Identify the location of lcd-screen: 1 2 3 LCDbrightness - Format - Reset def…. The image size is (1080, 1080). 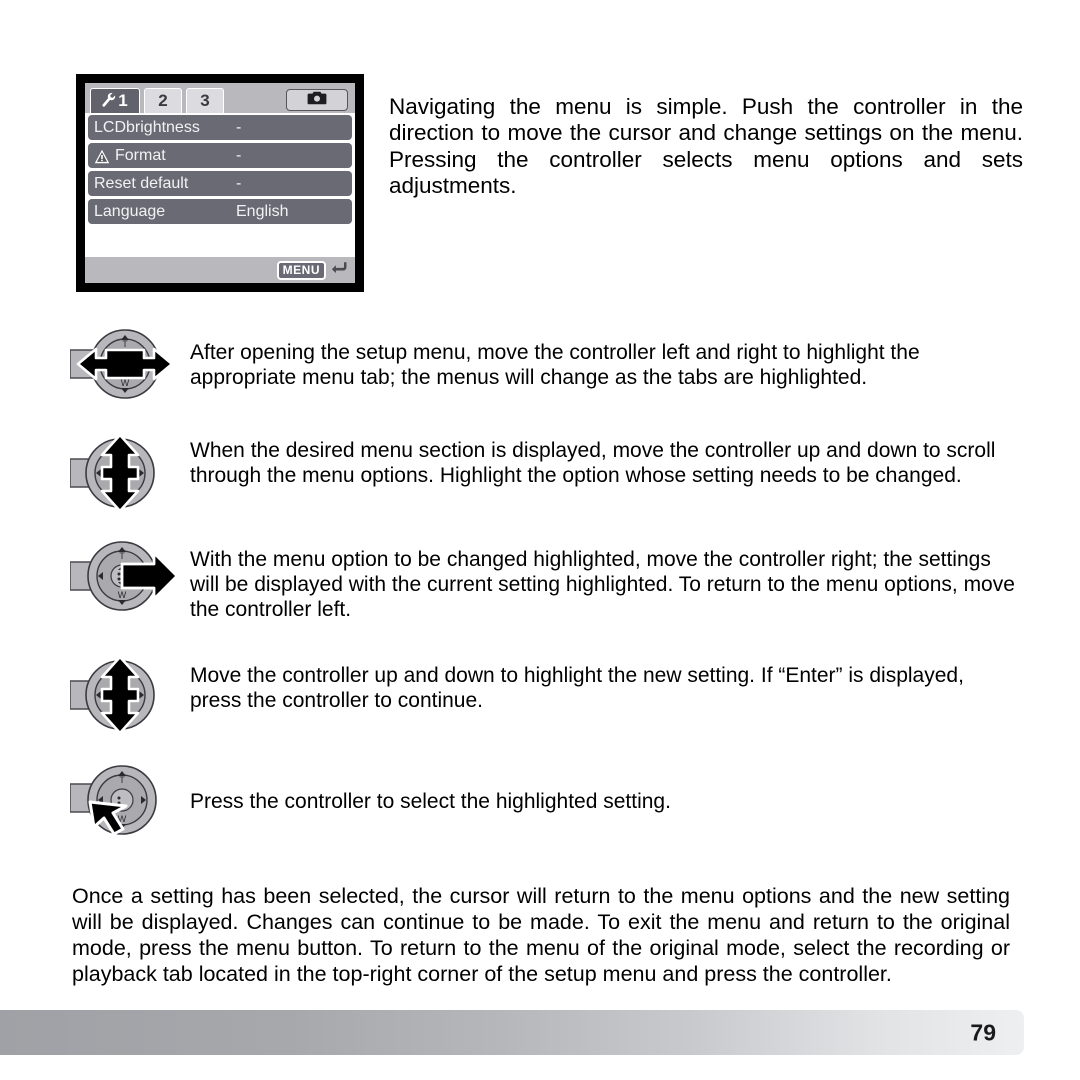
(220, 183).